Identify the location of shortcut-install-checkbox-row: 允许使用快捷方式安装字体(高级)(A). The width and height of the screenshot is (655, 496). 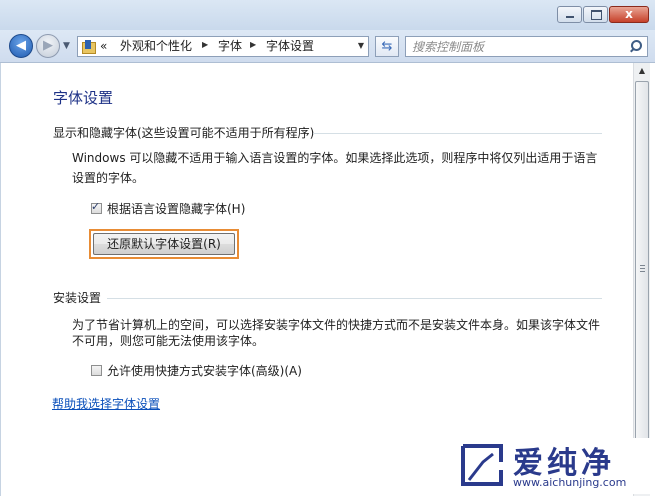
(196, 370).